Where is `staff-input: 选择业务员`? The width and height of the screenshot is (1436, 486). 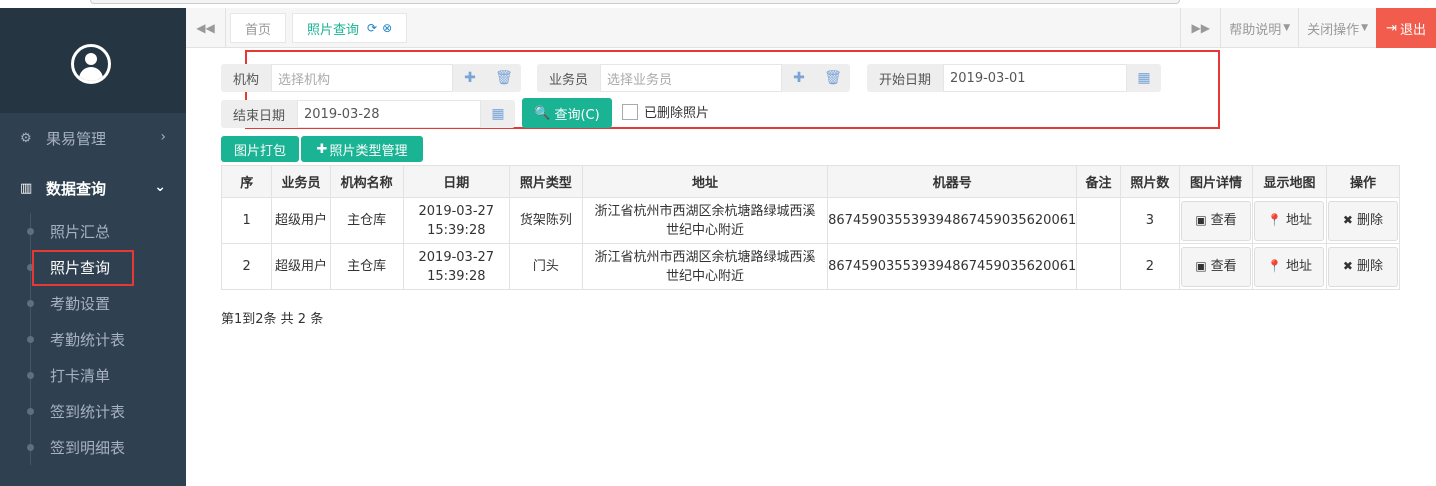
staff-input: 选择业务员 is located at coordinates (691, 78).